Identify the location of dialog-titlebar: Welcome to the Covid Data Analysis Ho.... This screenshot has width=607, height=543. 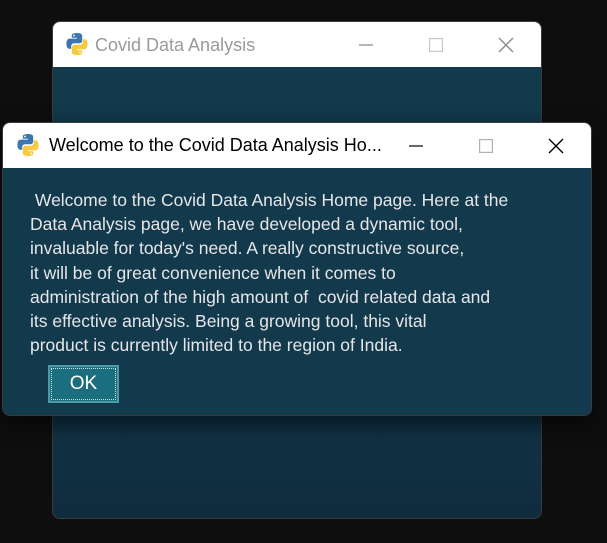
(297, 145).